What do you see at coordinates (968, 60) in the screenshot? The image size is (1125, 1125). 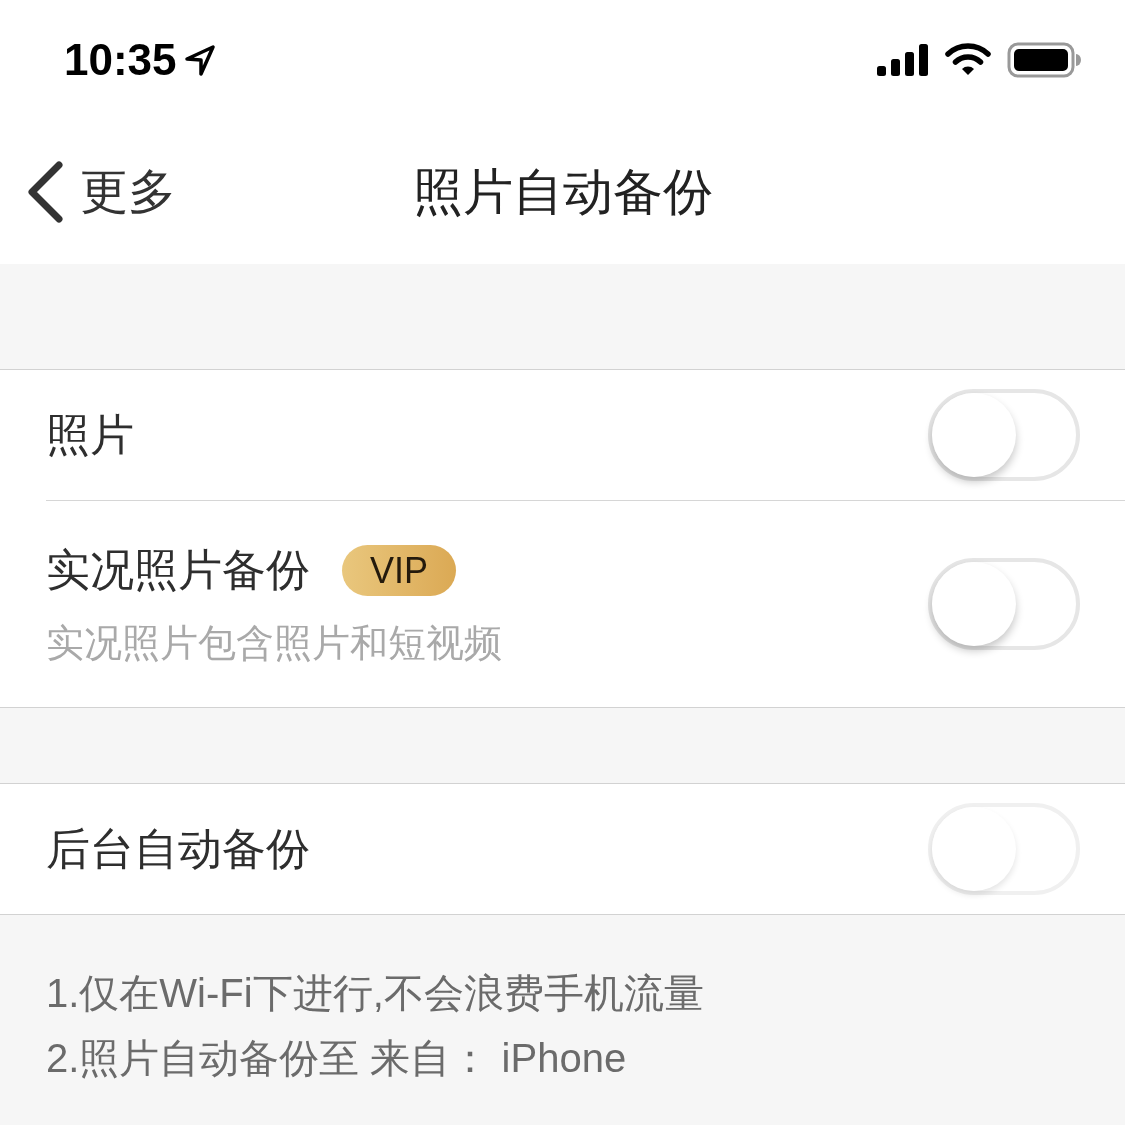 I see `wifi-icon` at bounding box center [968, 60].